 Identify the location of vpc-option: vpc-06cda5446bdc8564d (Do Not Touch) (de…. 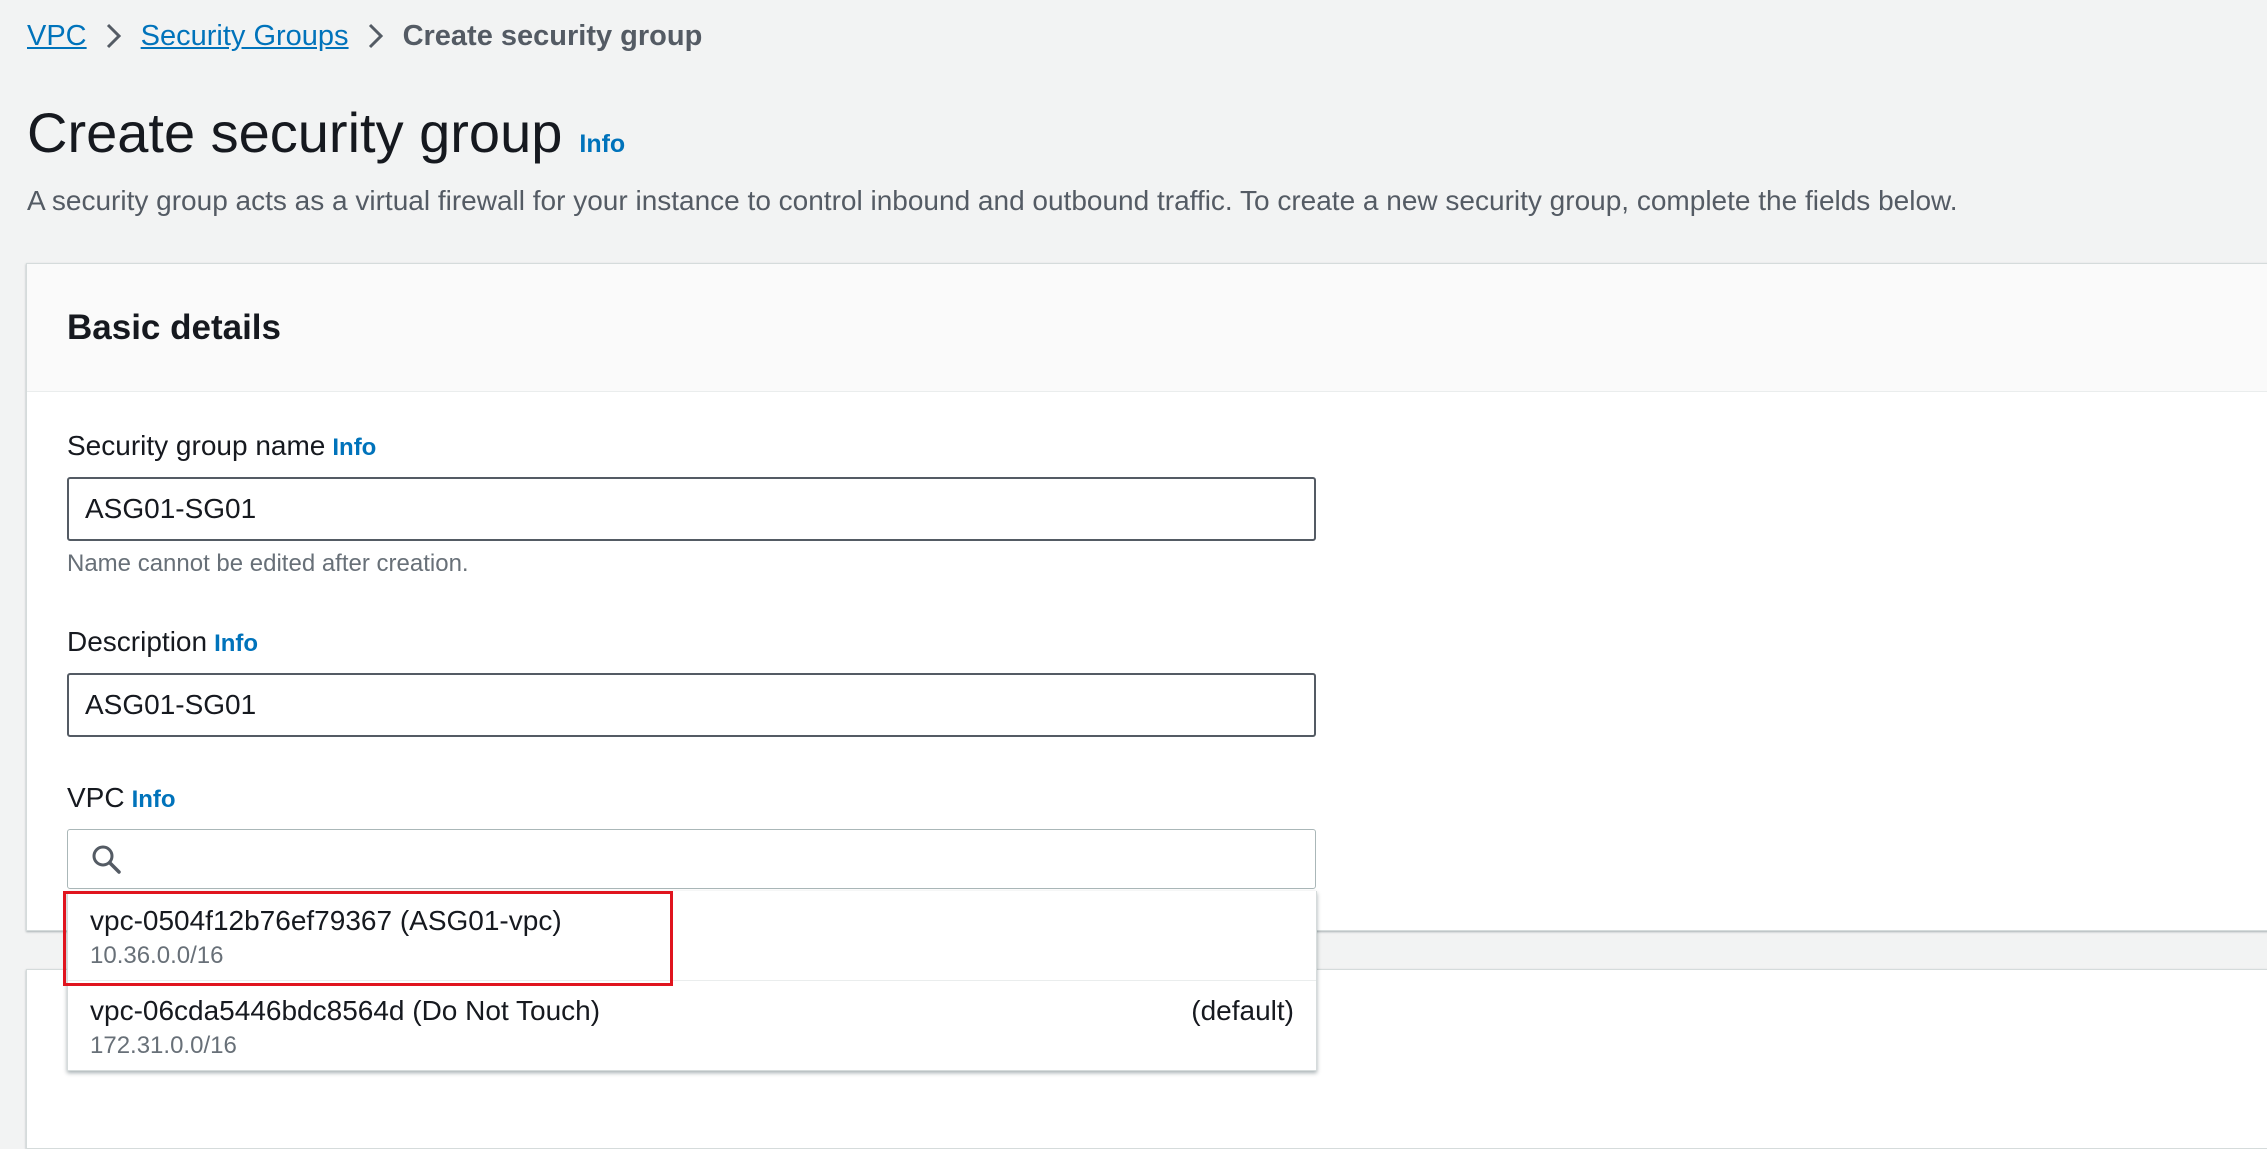
(692, 1025).